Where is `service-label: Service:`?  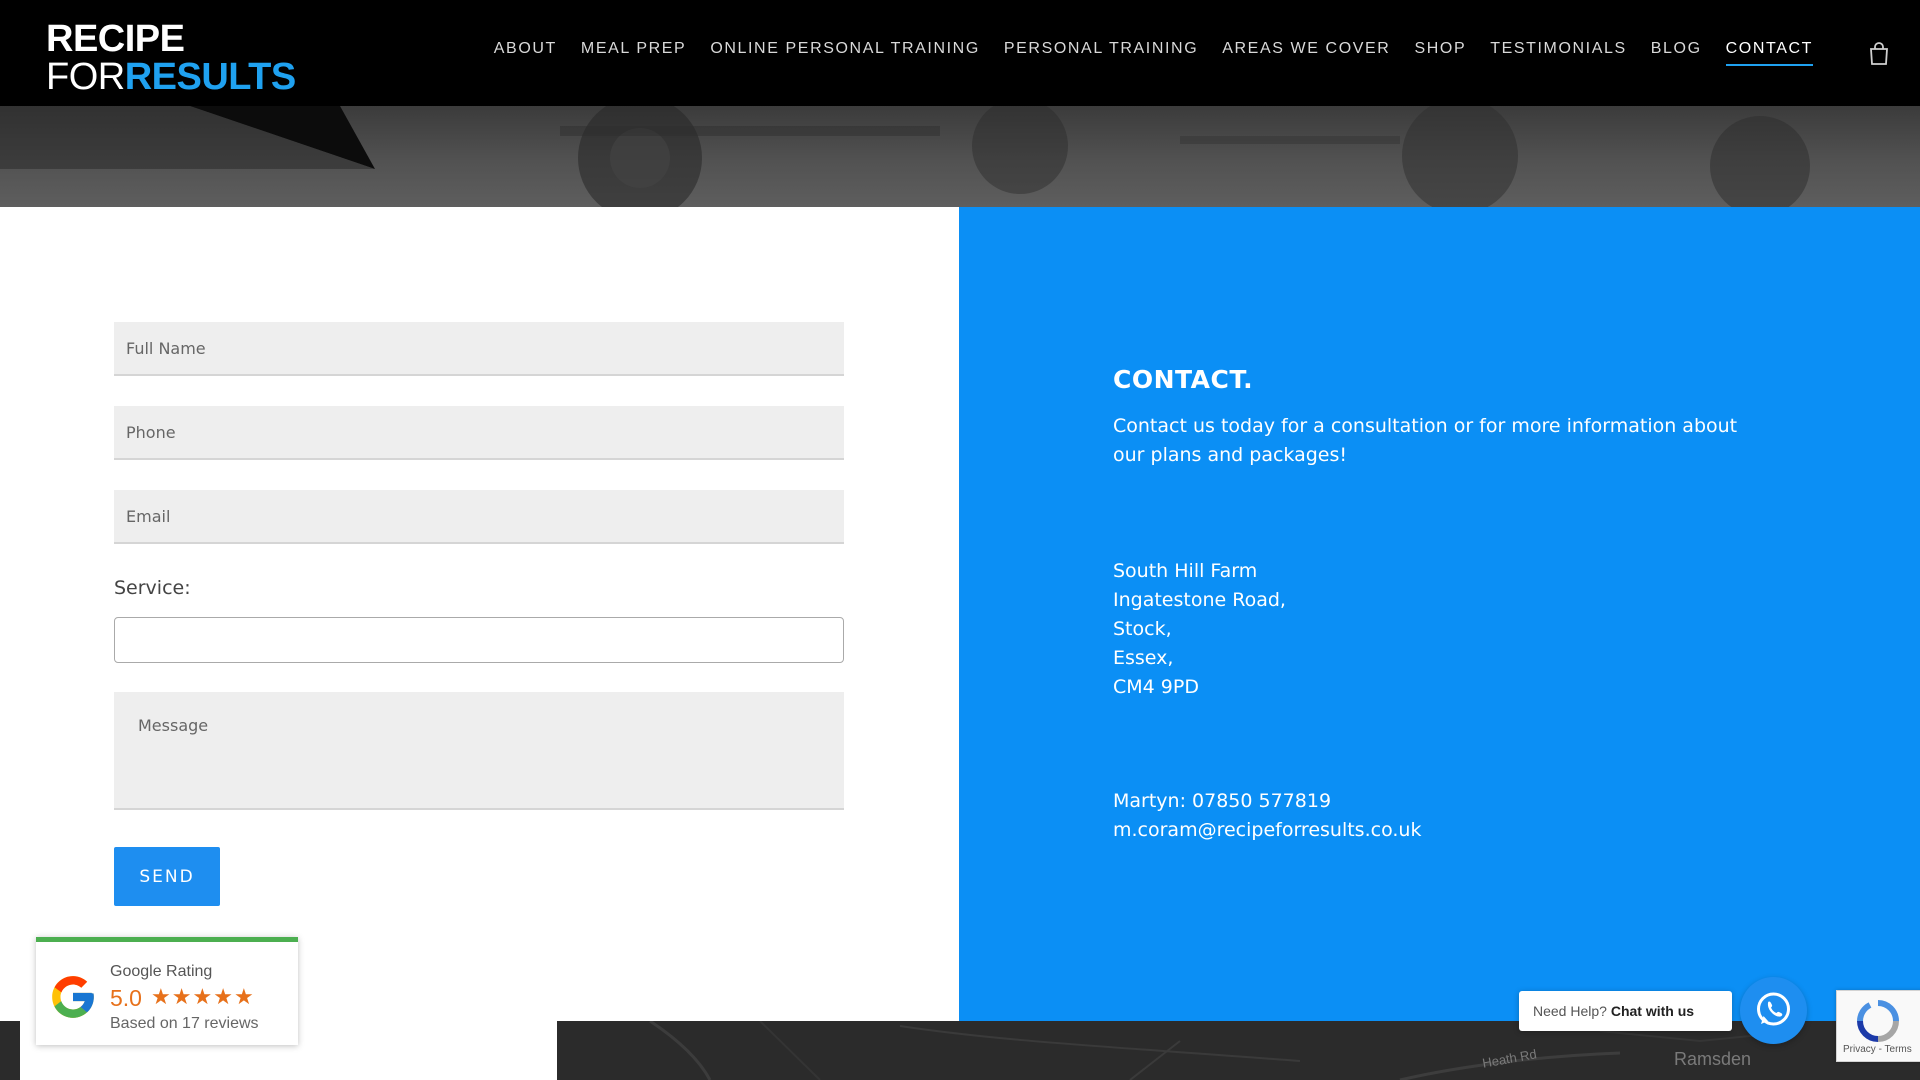
service-label: Service: is located at coordinates (152, 588).